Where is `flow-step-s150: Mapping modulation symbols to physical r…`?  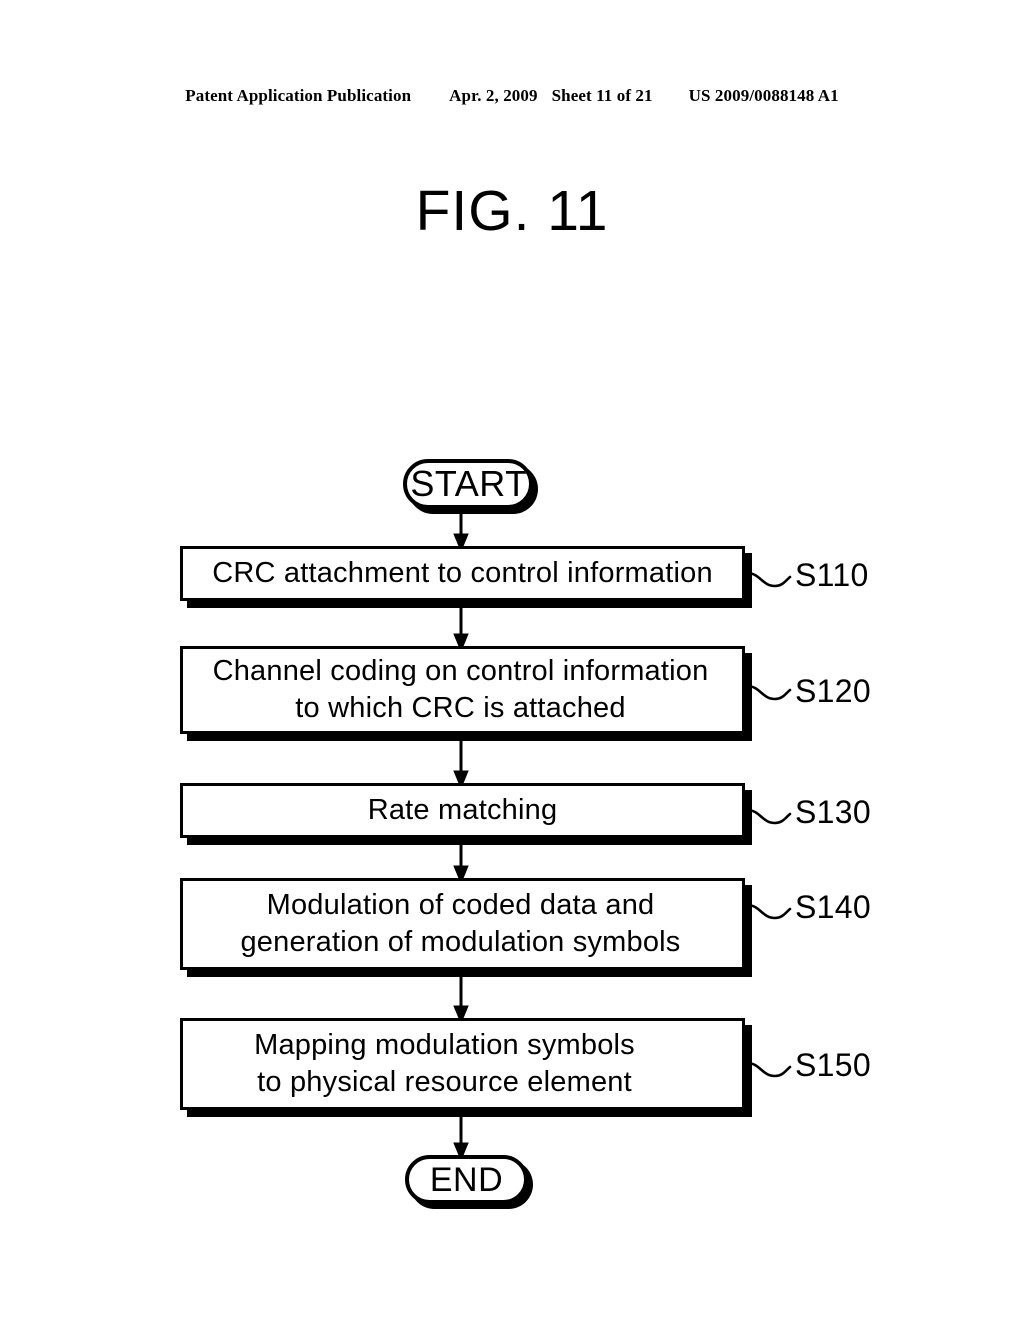 flow-step-s150: Mapping modulation symbols to physical r… is located at coordinates (462, 1064).